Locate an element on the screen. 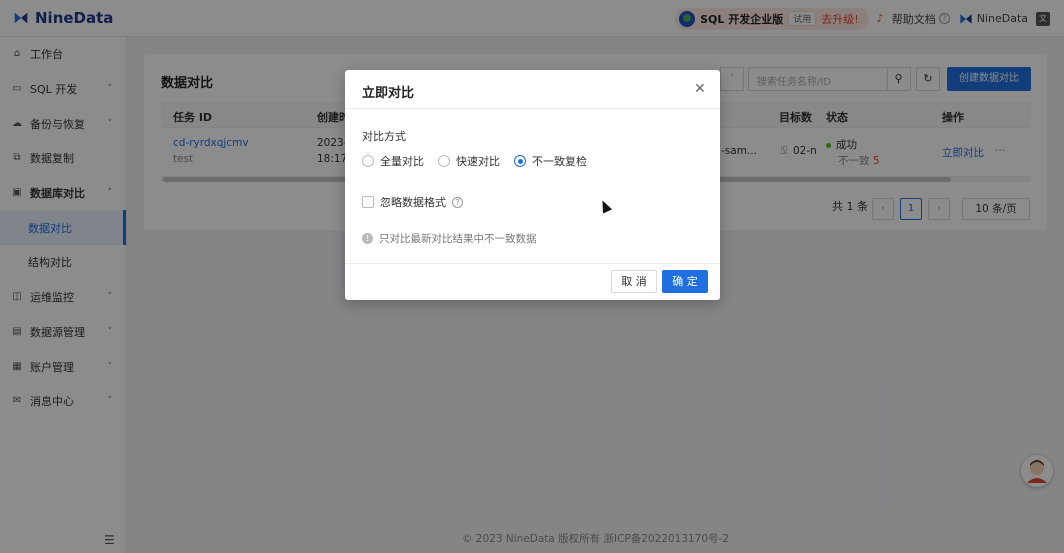 Image resolution: width=1064 pixels, height=553 pixels. info-text: 只对比最新对比结果中不一致数据 is located at coordinates (458, 239).